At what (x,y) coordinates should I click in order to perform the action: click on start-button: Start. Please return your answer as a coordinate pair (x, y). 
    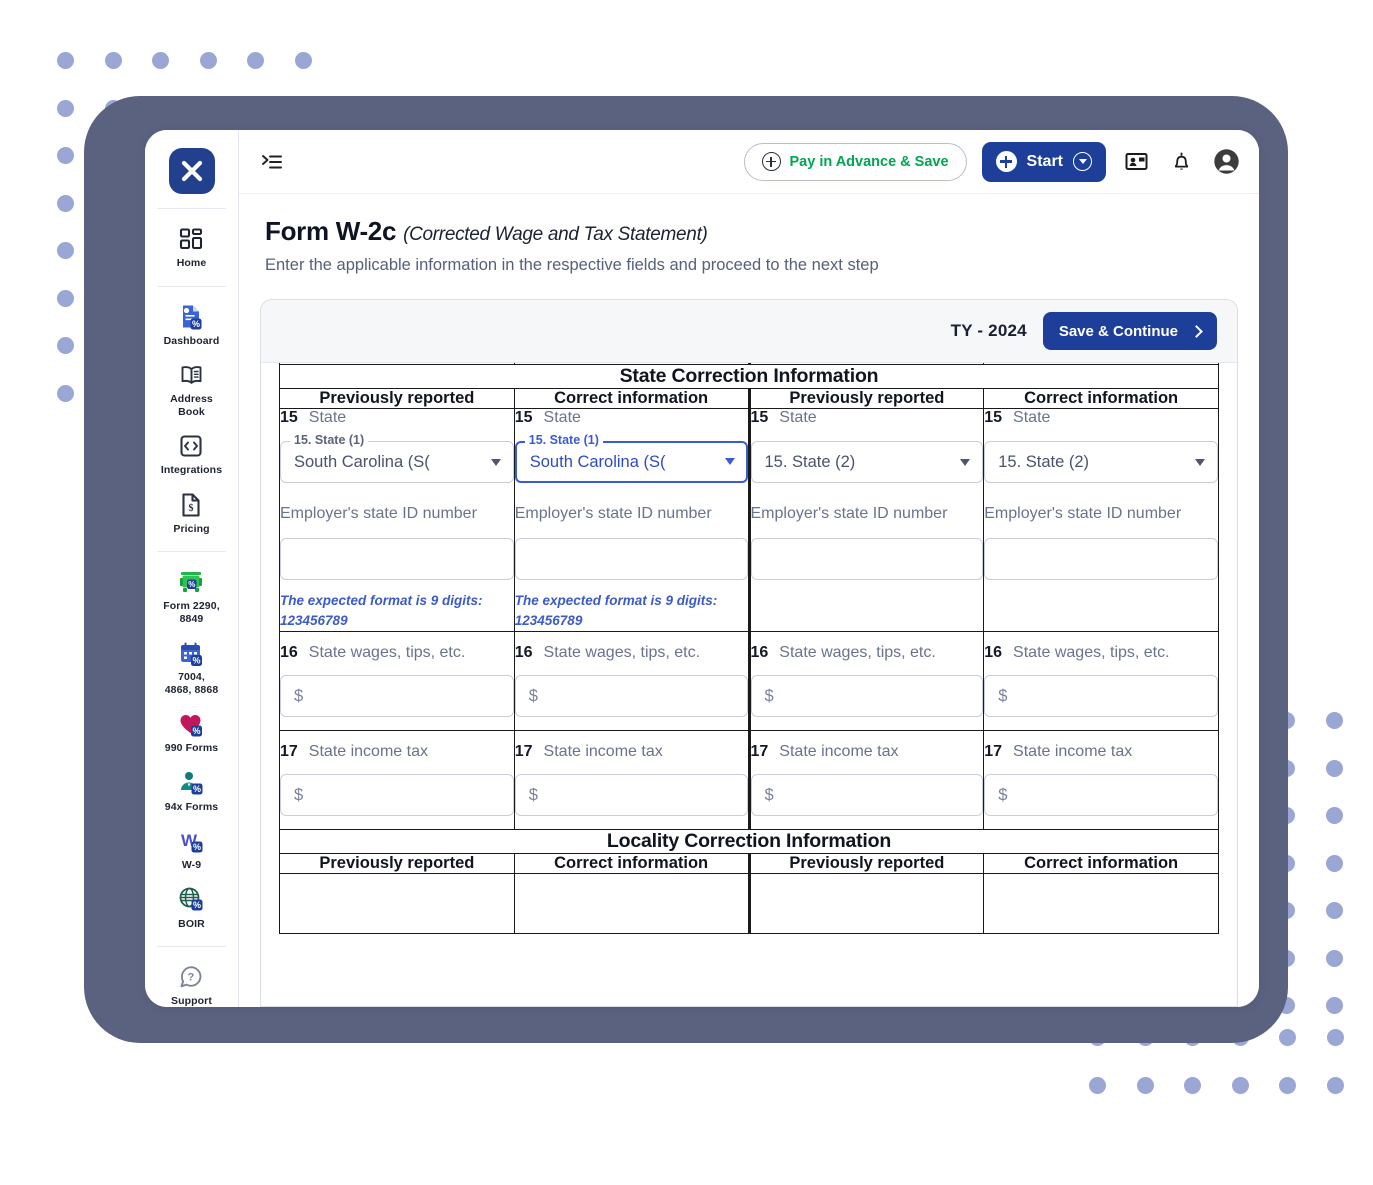
    Looking at the image, I should click on (1043, 161).